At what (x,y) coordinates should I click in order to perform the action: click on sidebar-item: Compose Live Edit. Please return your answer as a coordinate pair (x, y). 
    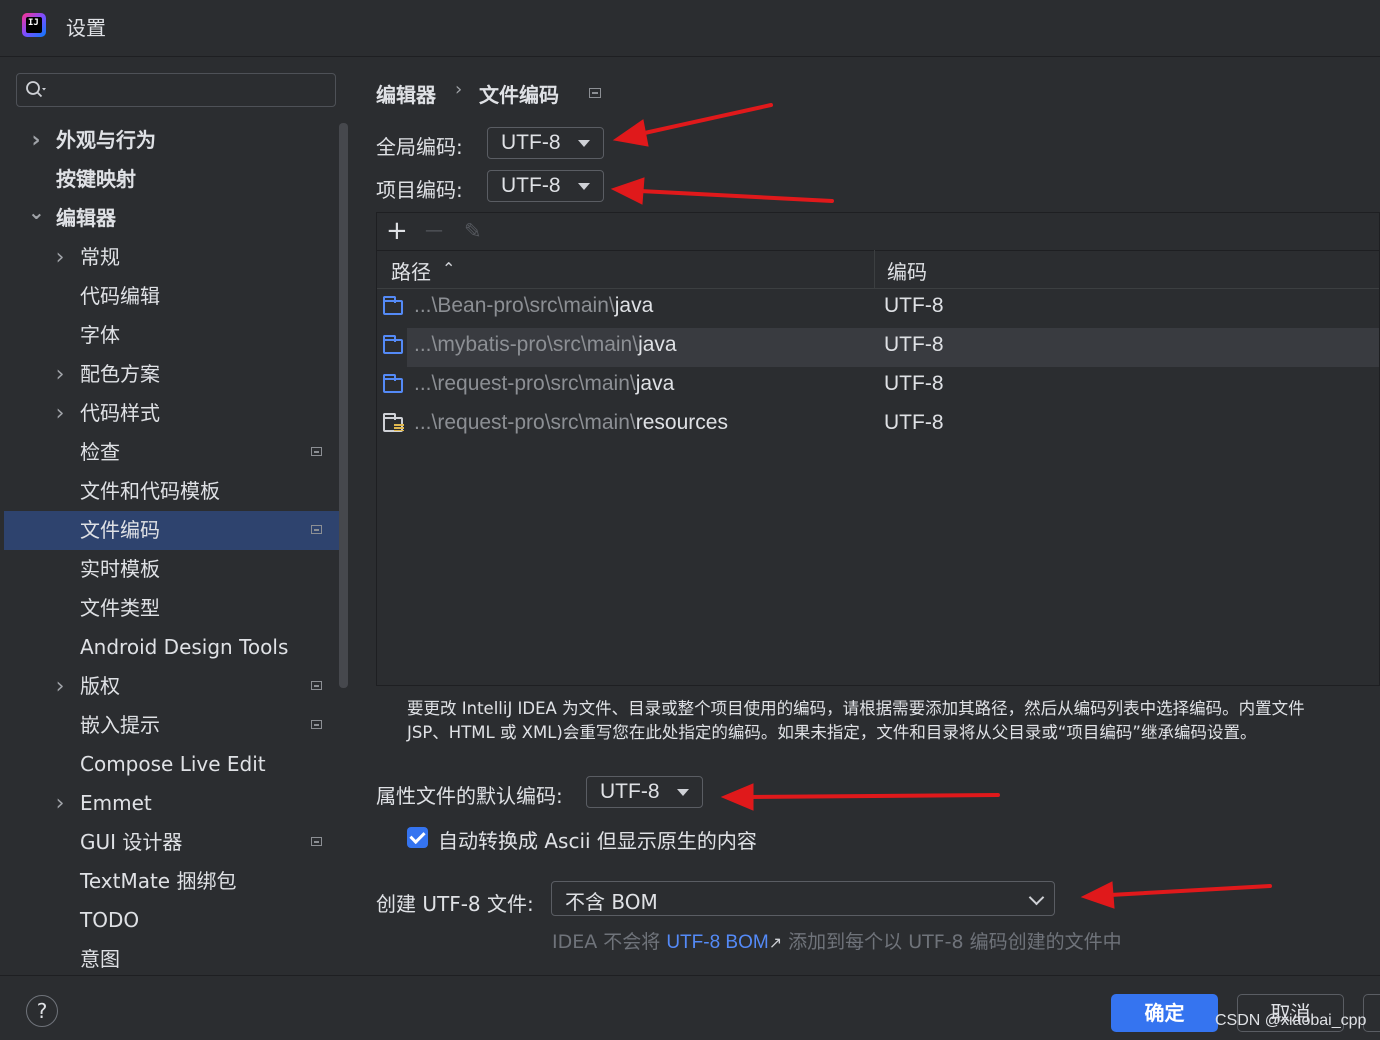
    Looking at the image, I should click on (176, 764).